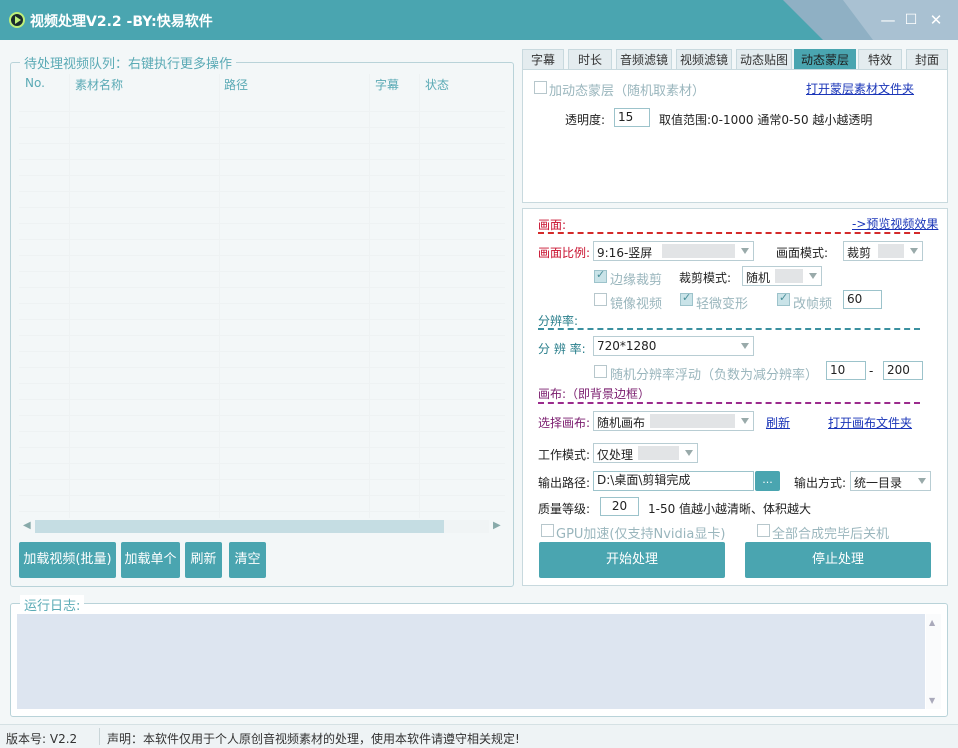  What do you see at coordinates (27, 525) in the screenshot?
I see `scroll-left-icon: ◀` at bounding box center [27, 525].